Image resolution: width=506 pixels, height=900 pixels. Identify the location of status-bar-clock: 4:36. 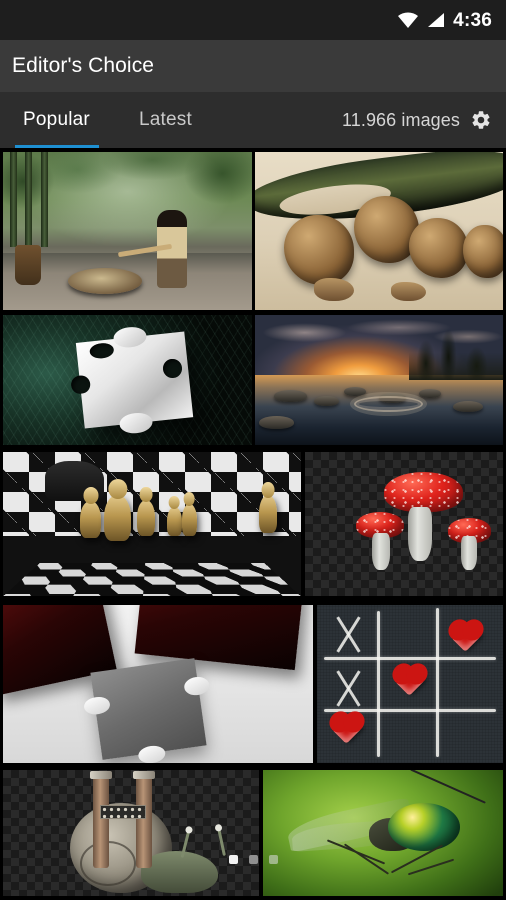
(472, 20).